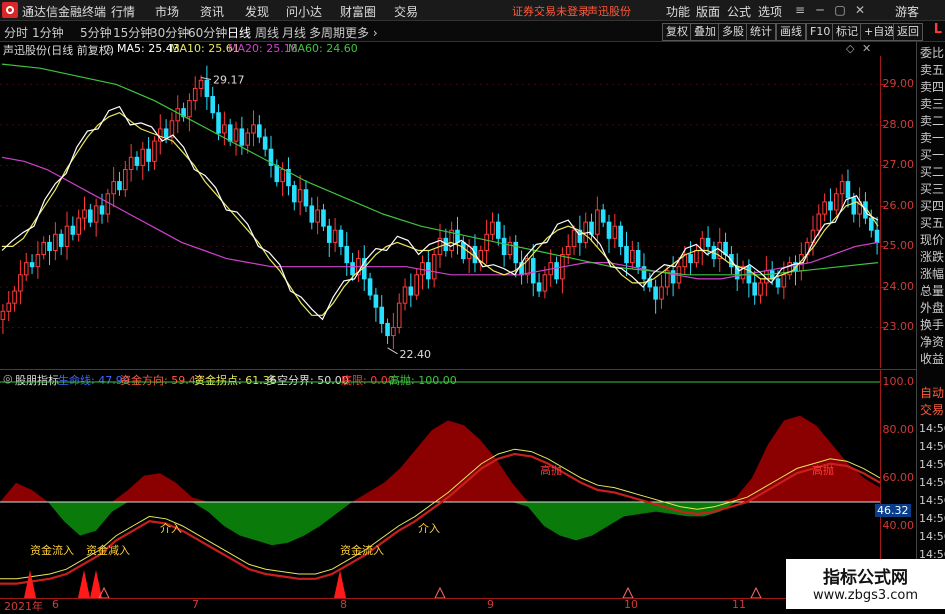 This screenshot has height=614, width=945. I want to click on menu-formula: 公式, so click(739, 11).